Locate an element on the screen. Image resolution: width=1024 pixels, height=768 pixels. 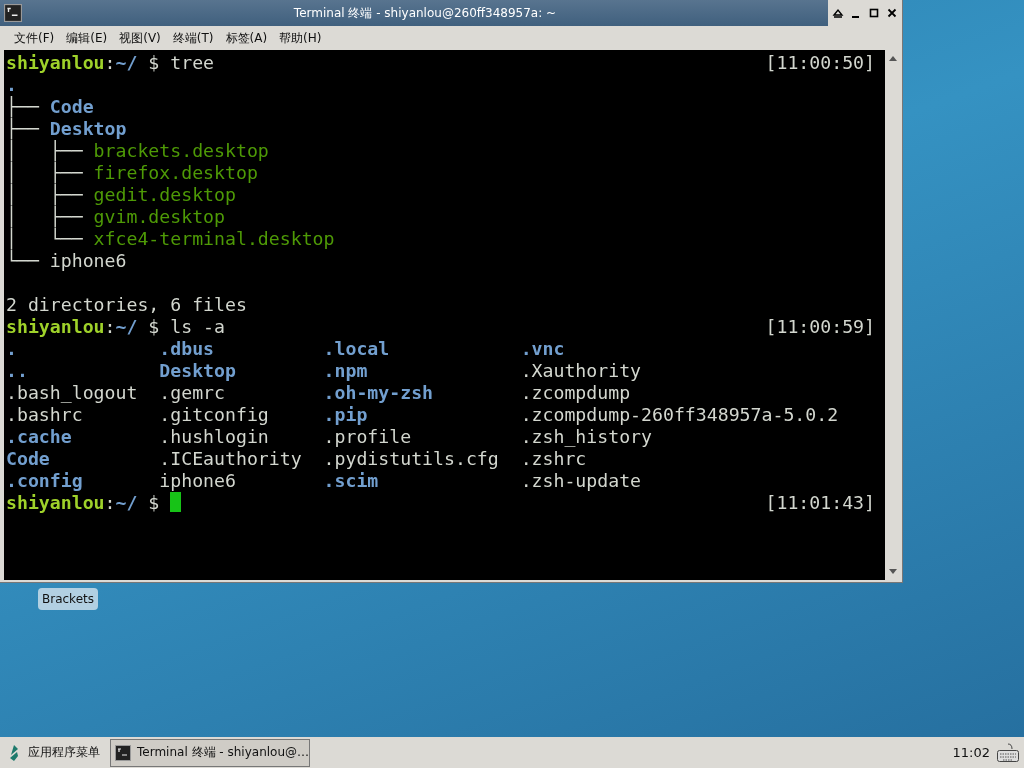
terminal-text: $ tree is located at coordinates (181, 62).